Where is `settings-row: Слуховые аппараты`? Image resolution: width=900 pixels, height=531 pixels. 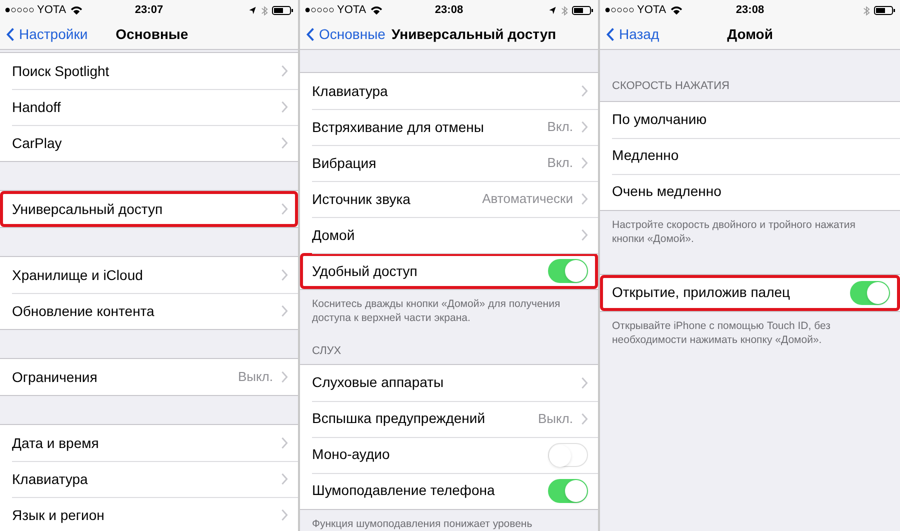
settings-row: Слуховые аппараты is located at coordinates (449, 382).